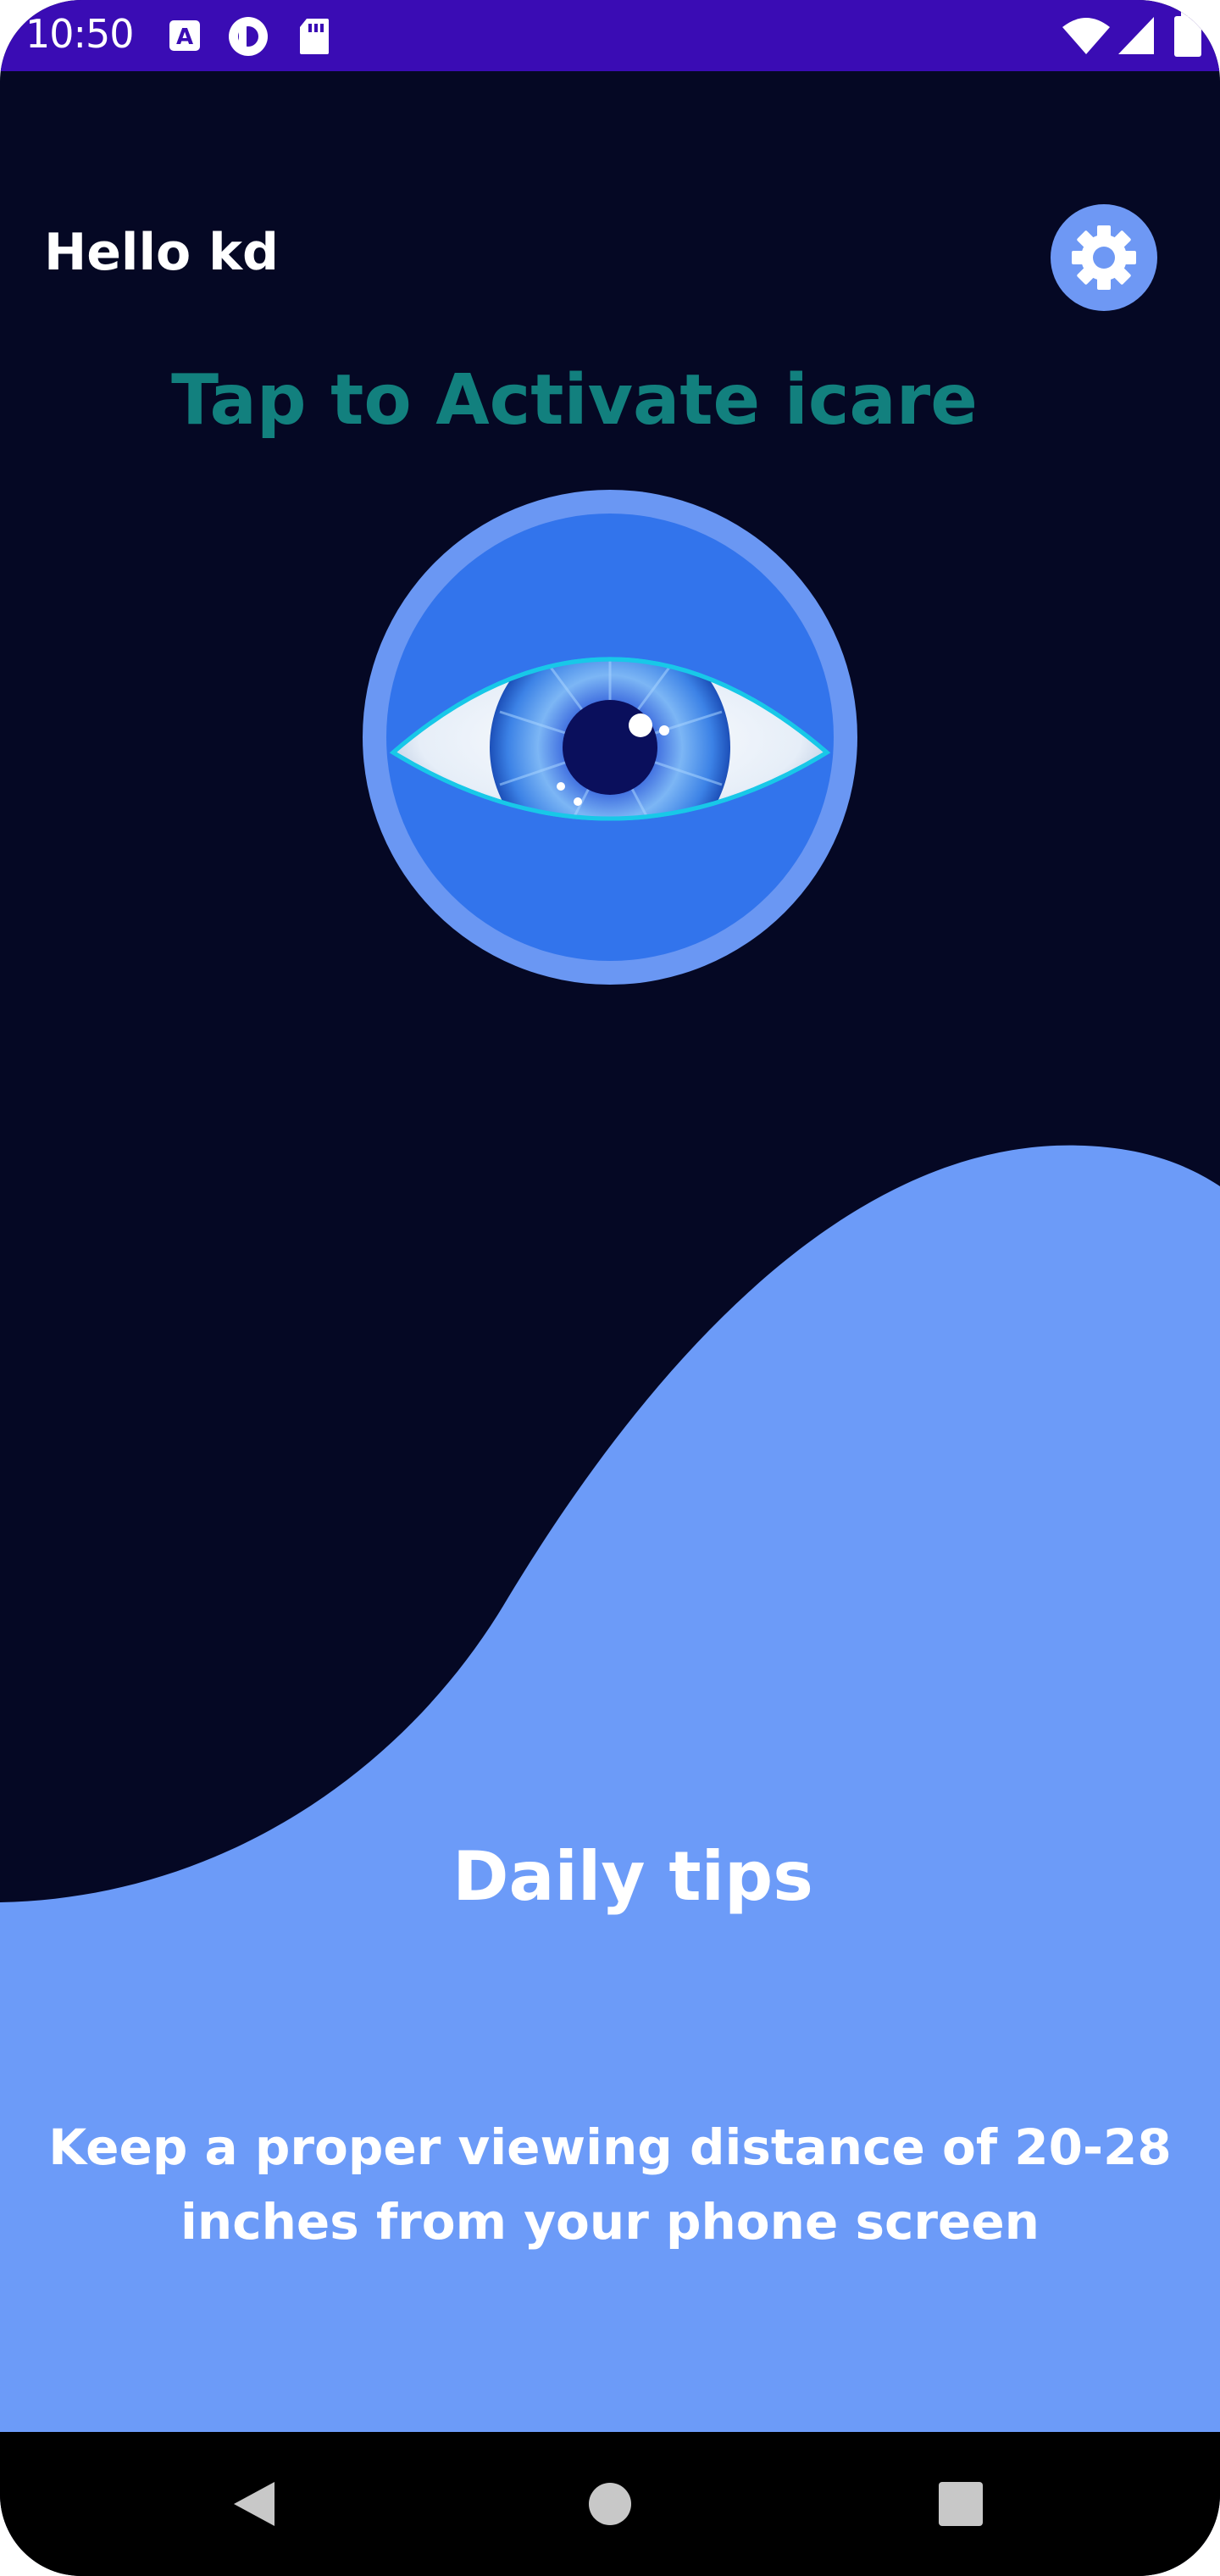  I want to click on activate-title: Tap to Activate icare, so click(574, 400).